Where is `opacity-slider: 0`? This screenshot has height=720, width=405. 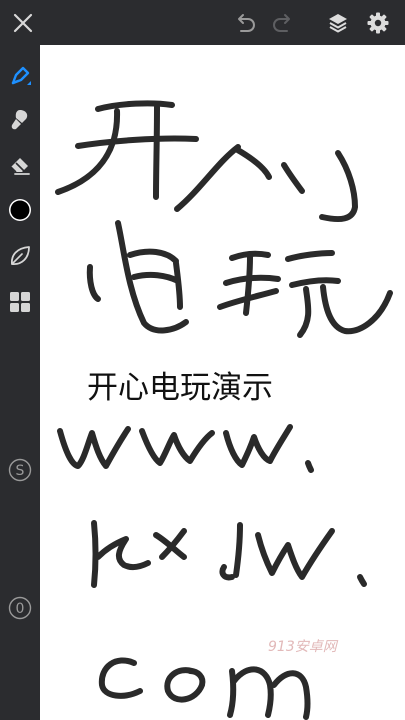 opacity-slider: 0 is located at coordinates (20, 608).